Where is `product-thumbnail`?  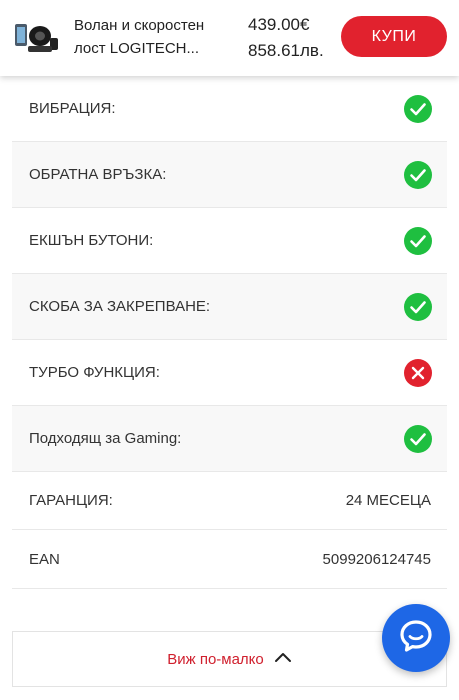 product-thumbnail is located at coordinates (37, 37).